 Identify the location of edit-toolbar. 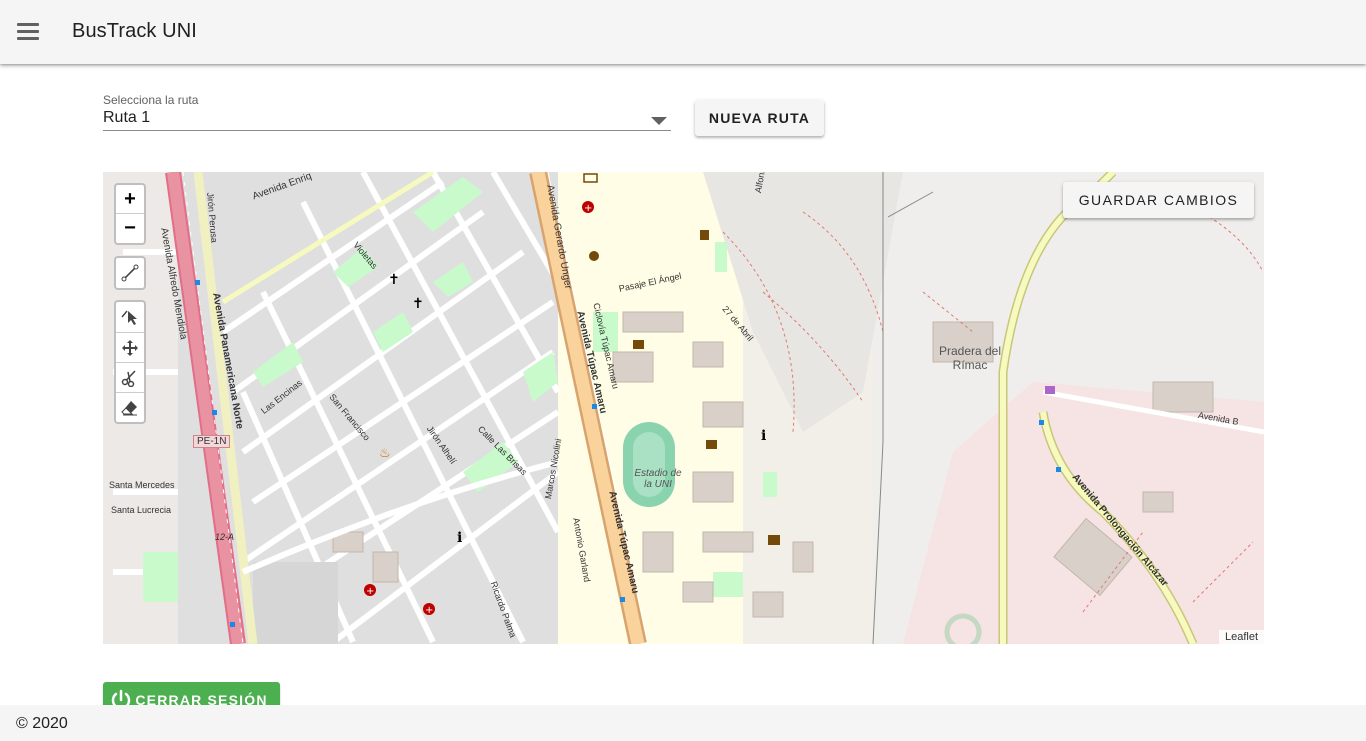
(130, 362).